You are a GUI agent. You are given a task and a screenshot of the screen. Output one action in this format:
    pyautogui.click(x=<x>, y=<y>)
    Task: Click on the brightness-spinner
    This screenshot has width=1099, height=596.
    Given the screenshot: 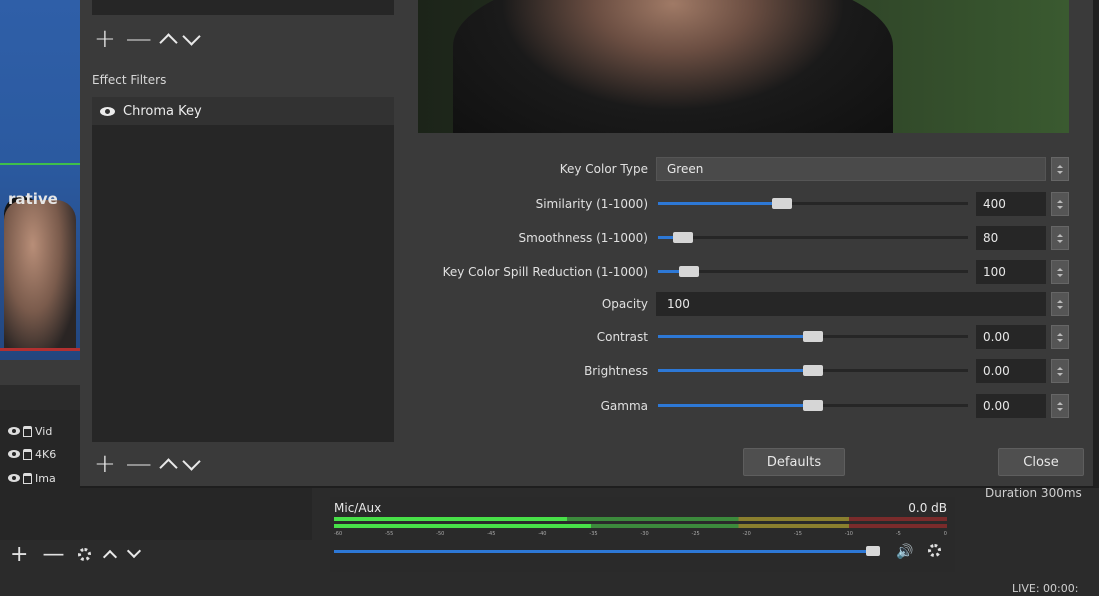 What is the action you would take?
    pyautogui.click(x=1060, y=371)
    